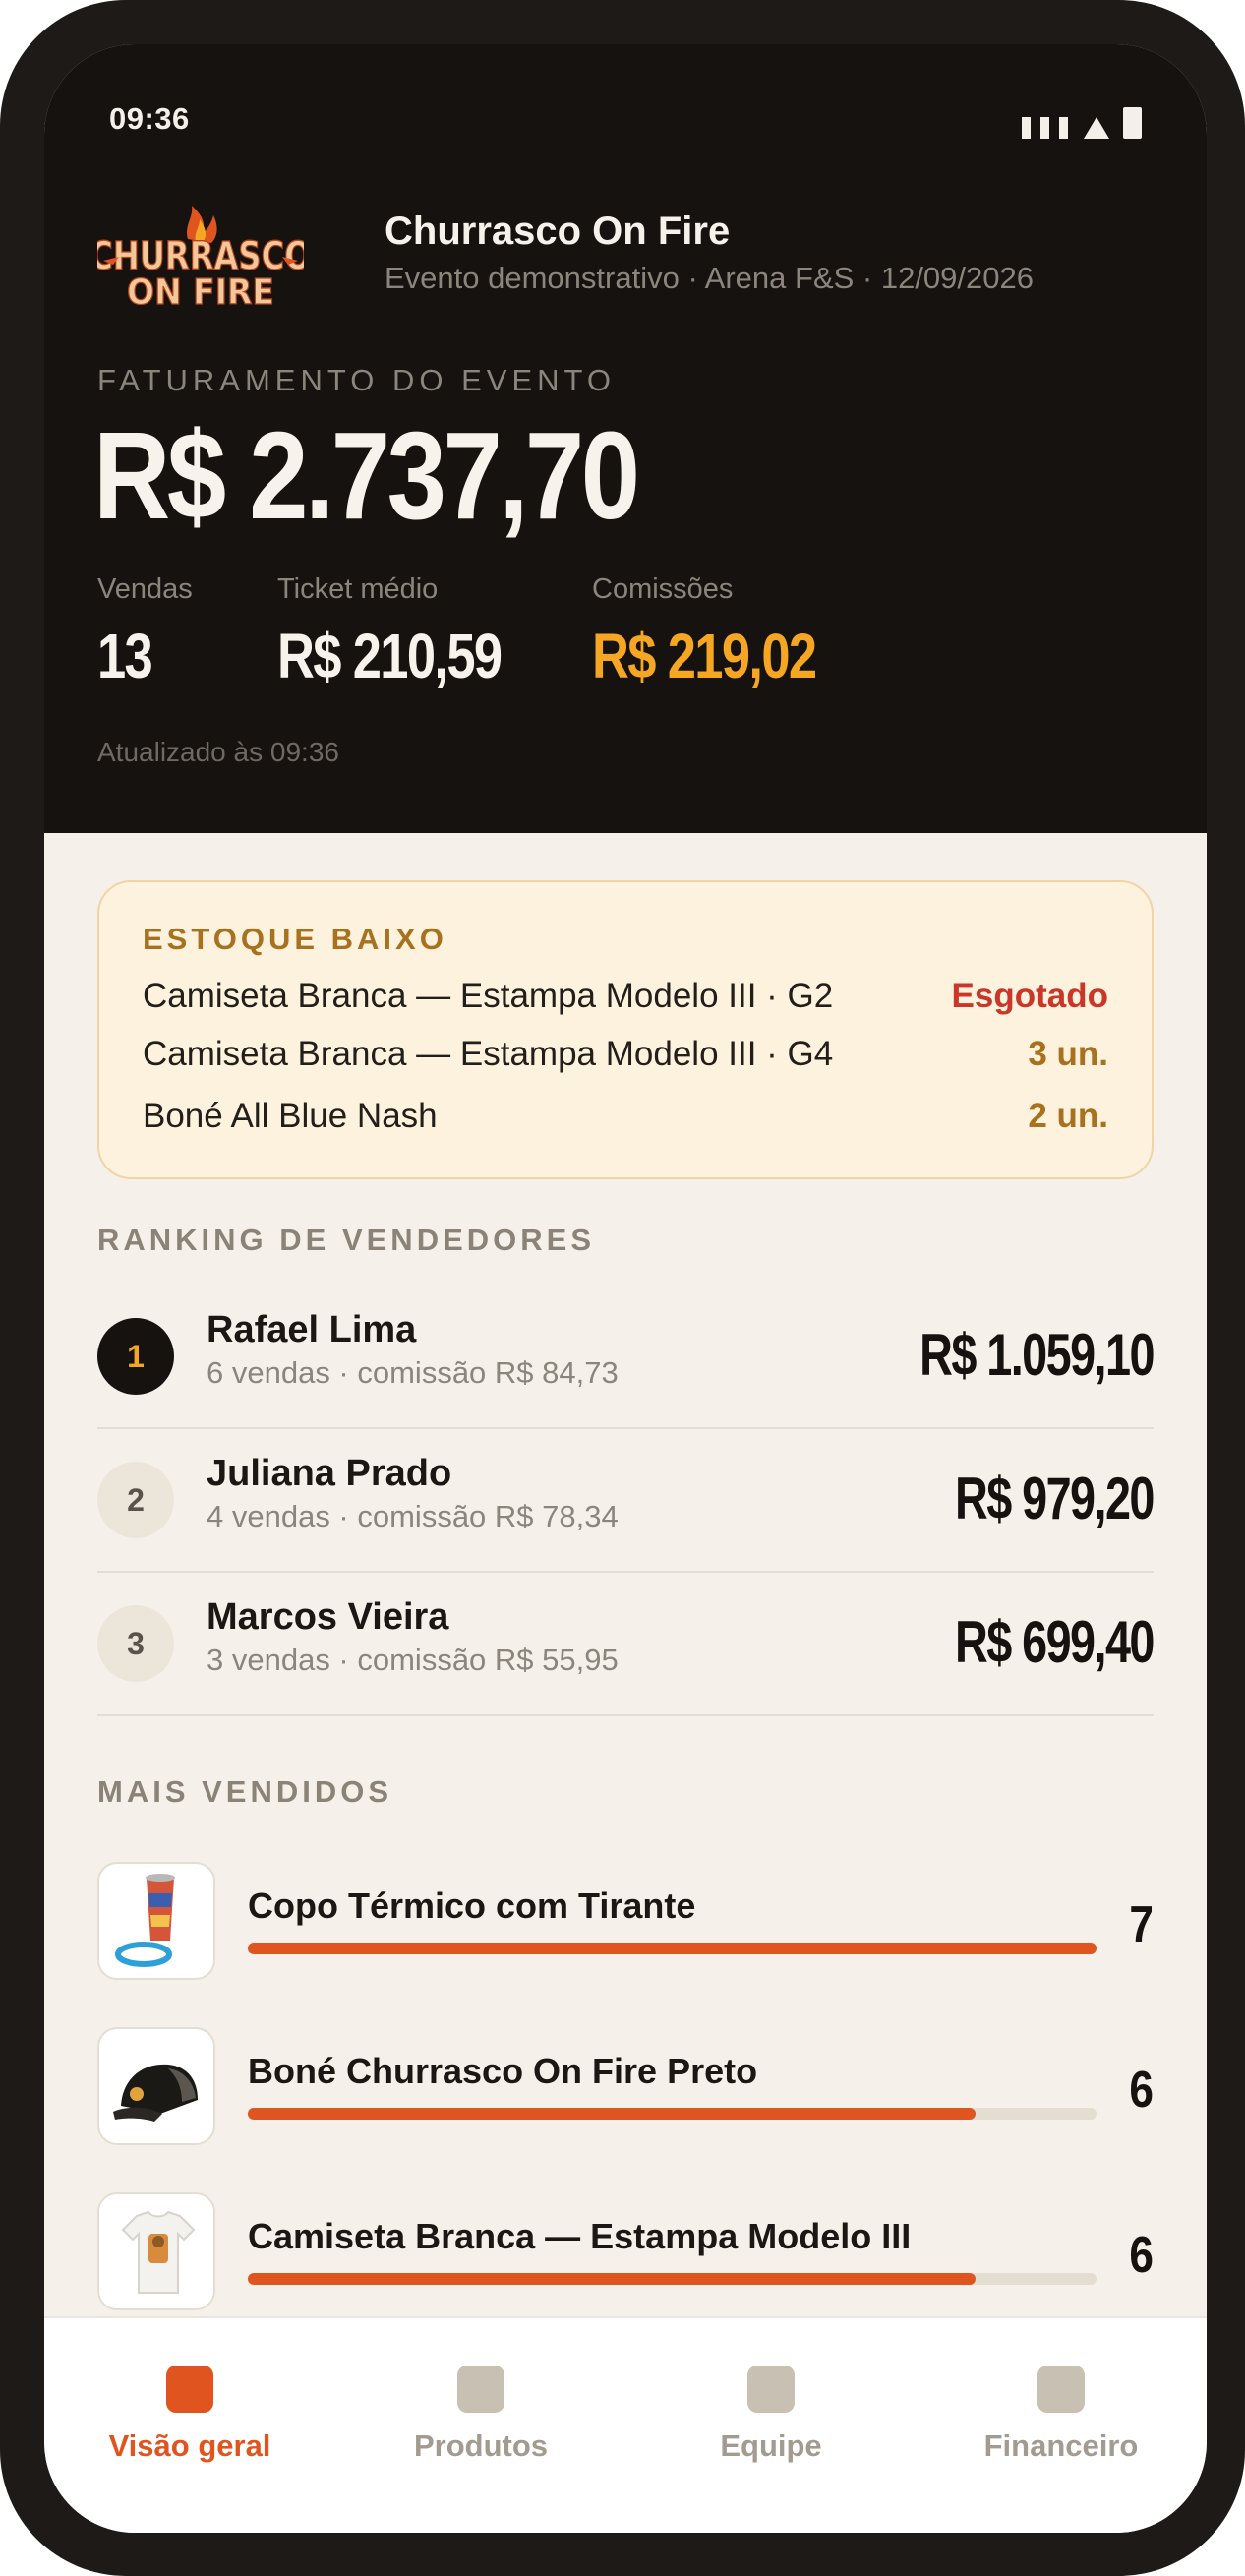  What do you see at coordinates (625, 124) in the screenshot?
I see `status-bar: 09:36` at bounding box center [625, 124].